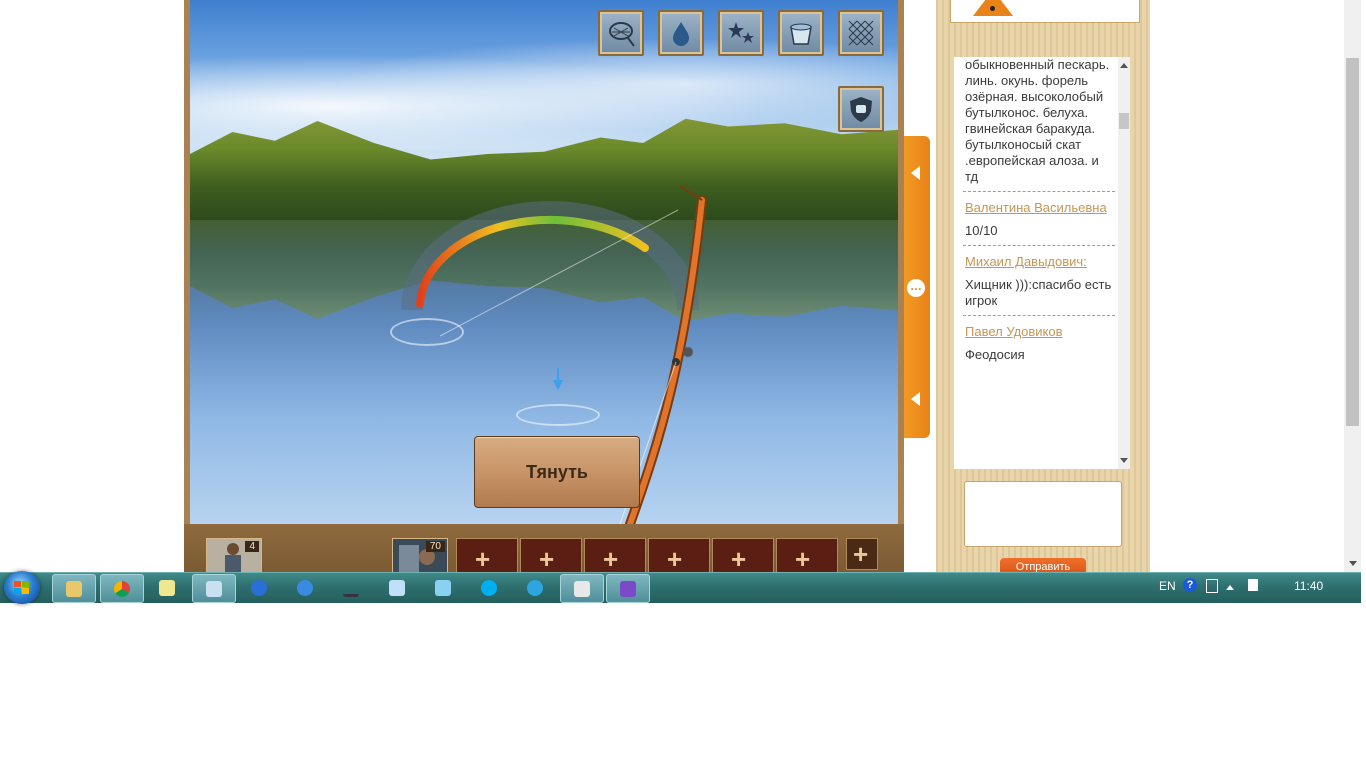 This screenshot has height=768, width=1366. I want to click on landing-net-button, so click(621, 33).